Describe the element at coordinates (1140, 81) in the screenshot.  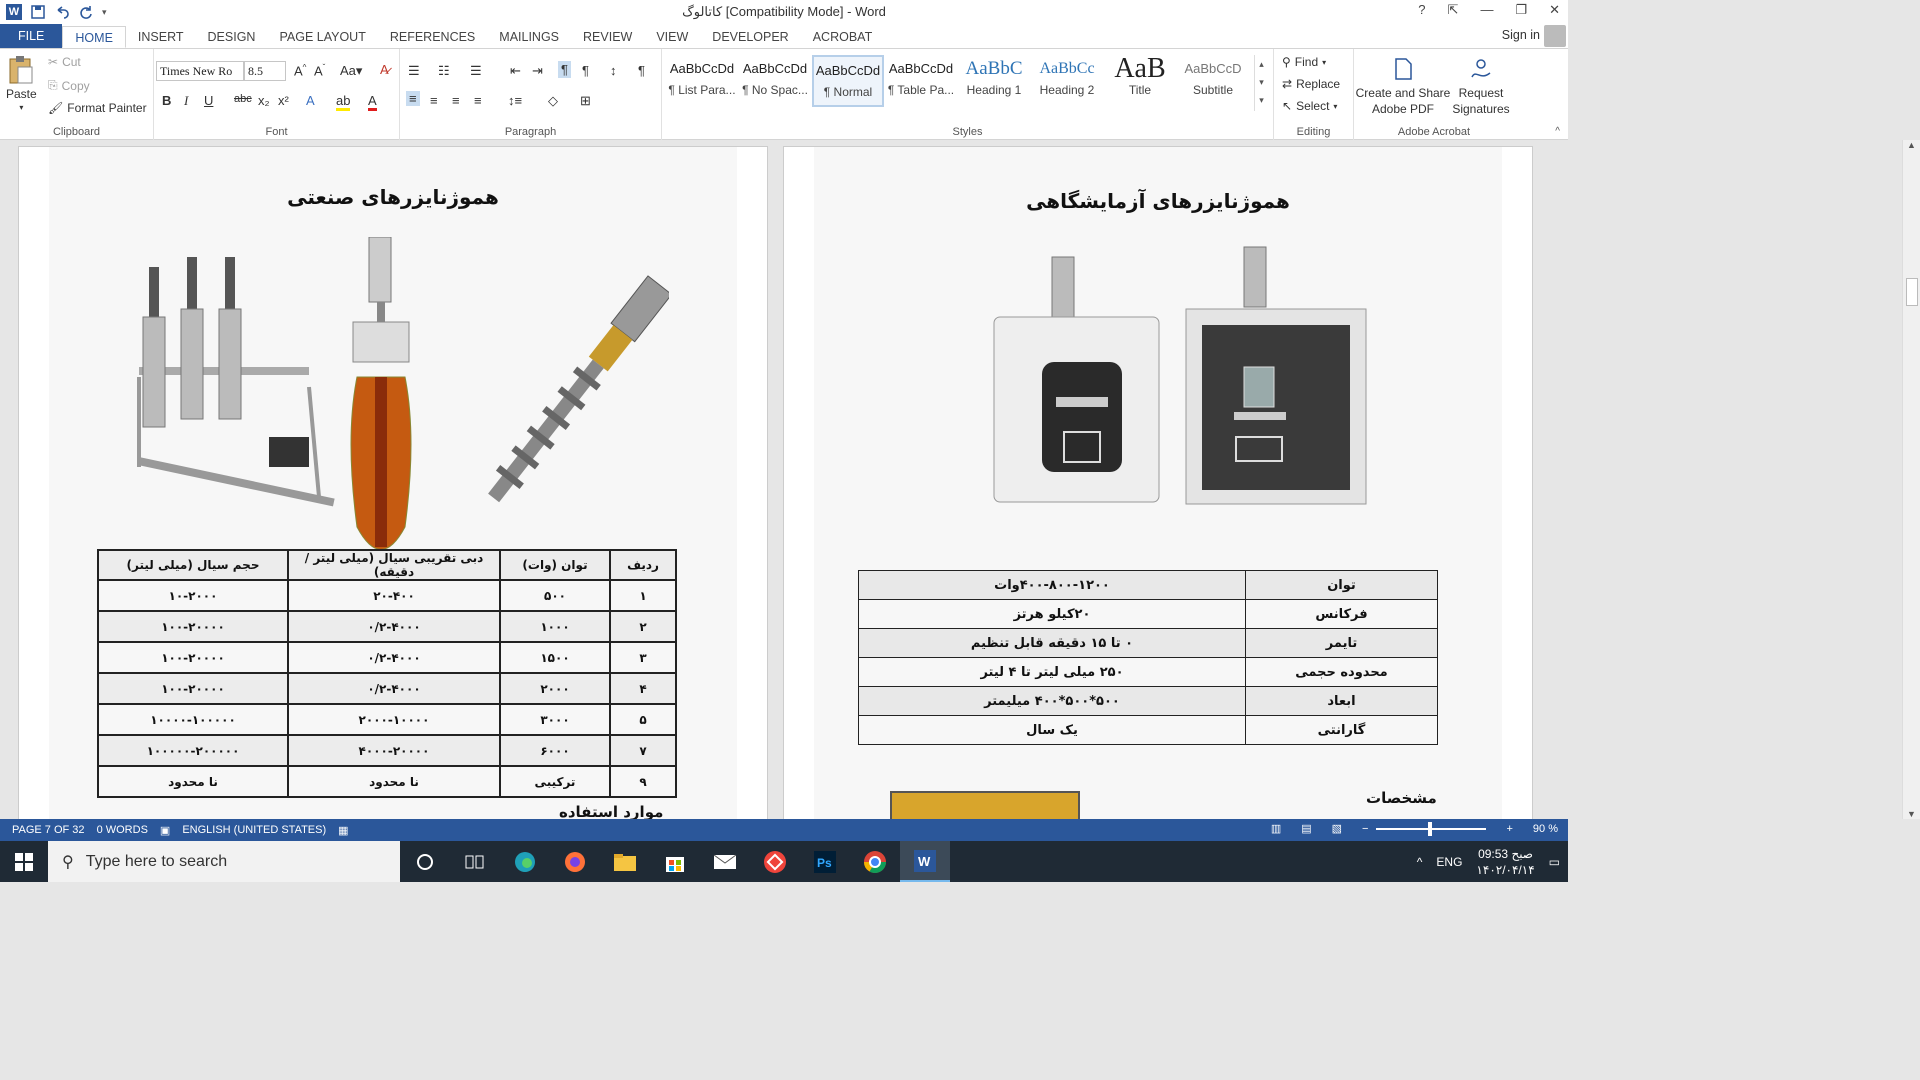
I see `style-title: AaB Title` at that location.